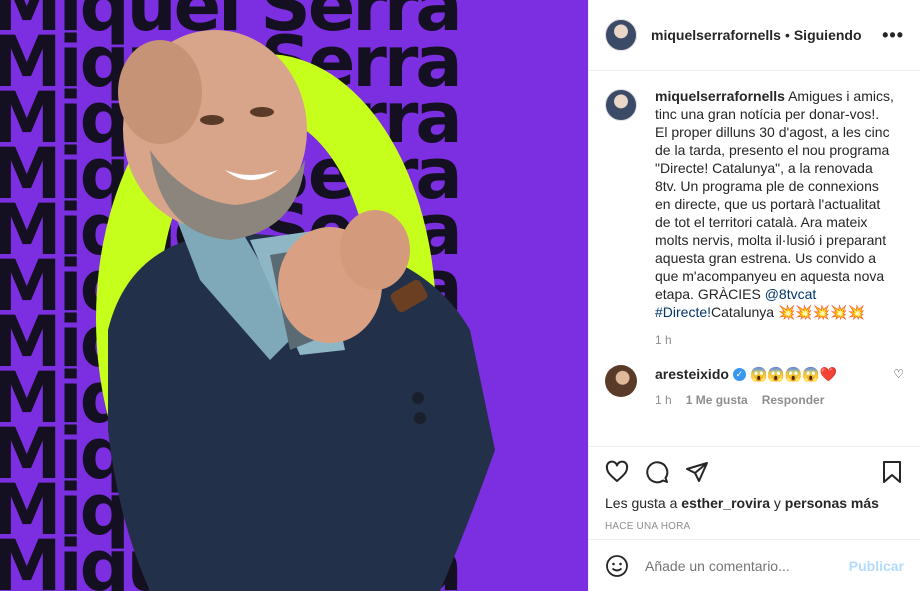 The width and height of the screenshot is (920, 591). Describe the element at coordinates (893, 35) in the screenshot. I see `ellipsis-icon: •••` at that location.